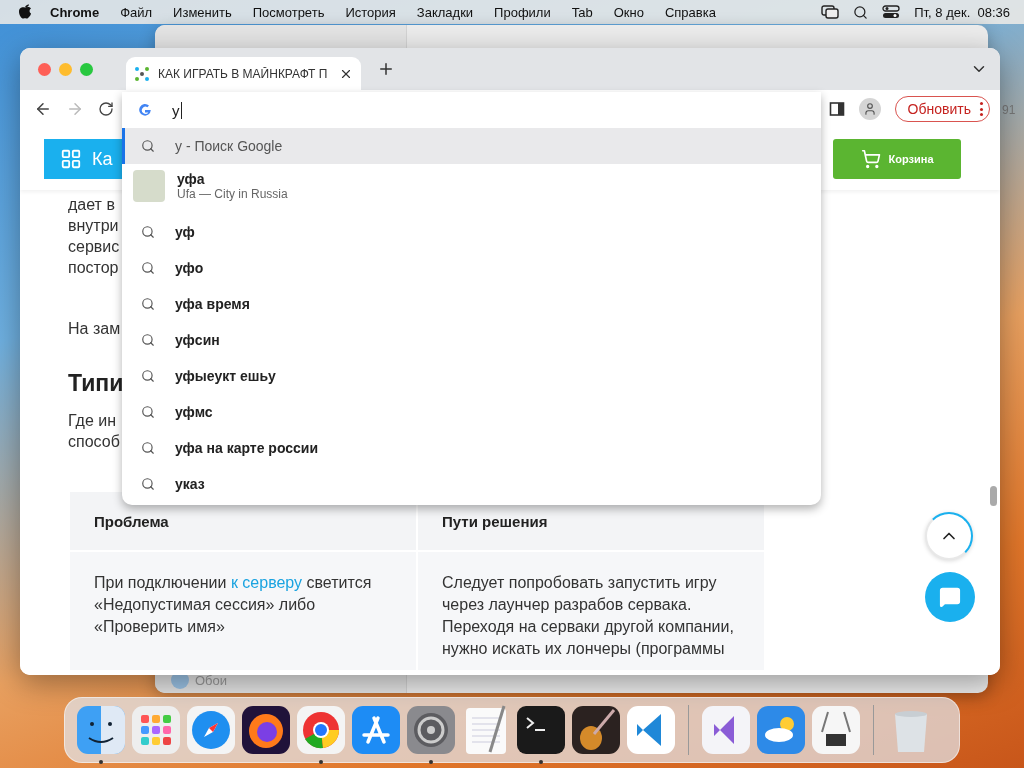 This screenshot has width=1024, height=768. Describe the element at coordinates (96, 383) in the screenshot. I see `section-heading: Типи` at that location.